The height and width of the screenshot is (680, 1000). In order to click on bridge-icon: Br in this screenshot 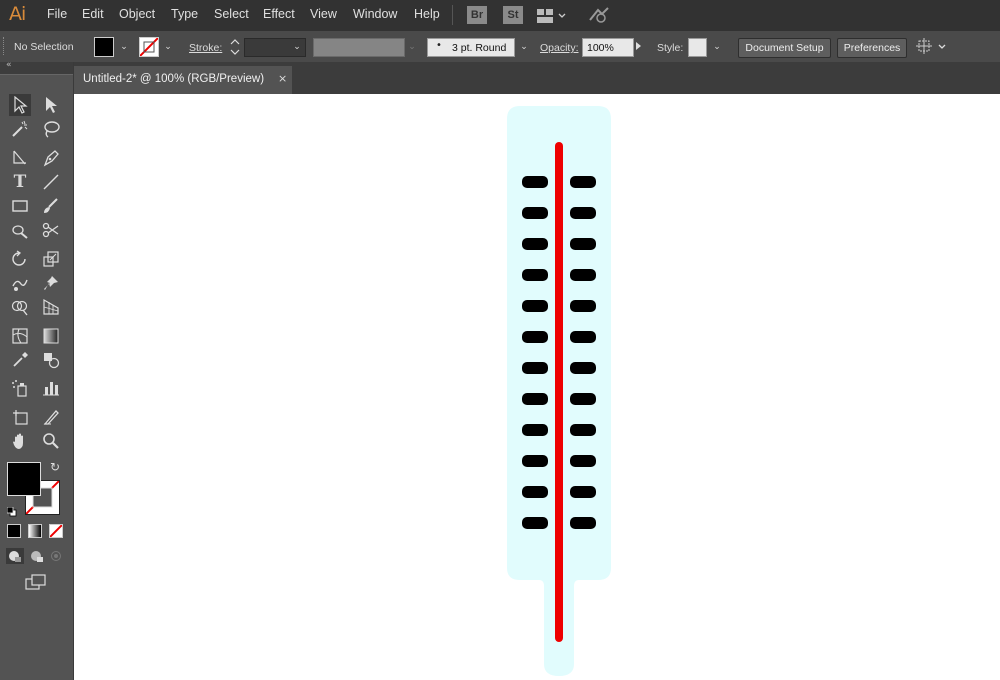, I will do `click(477, 15)`.